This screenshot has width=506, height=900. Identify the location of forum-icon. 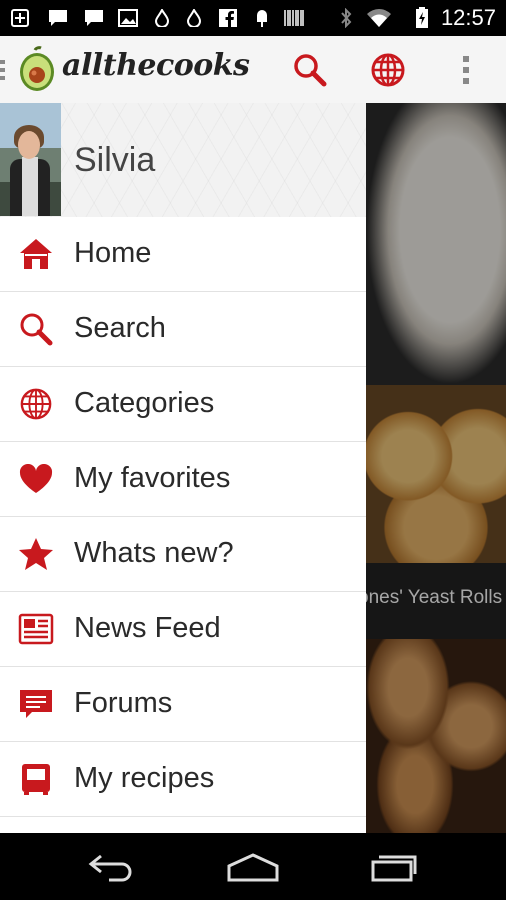
(36, 704).